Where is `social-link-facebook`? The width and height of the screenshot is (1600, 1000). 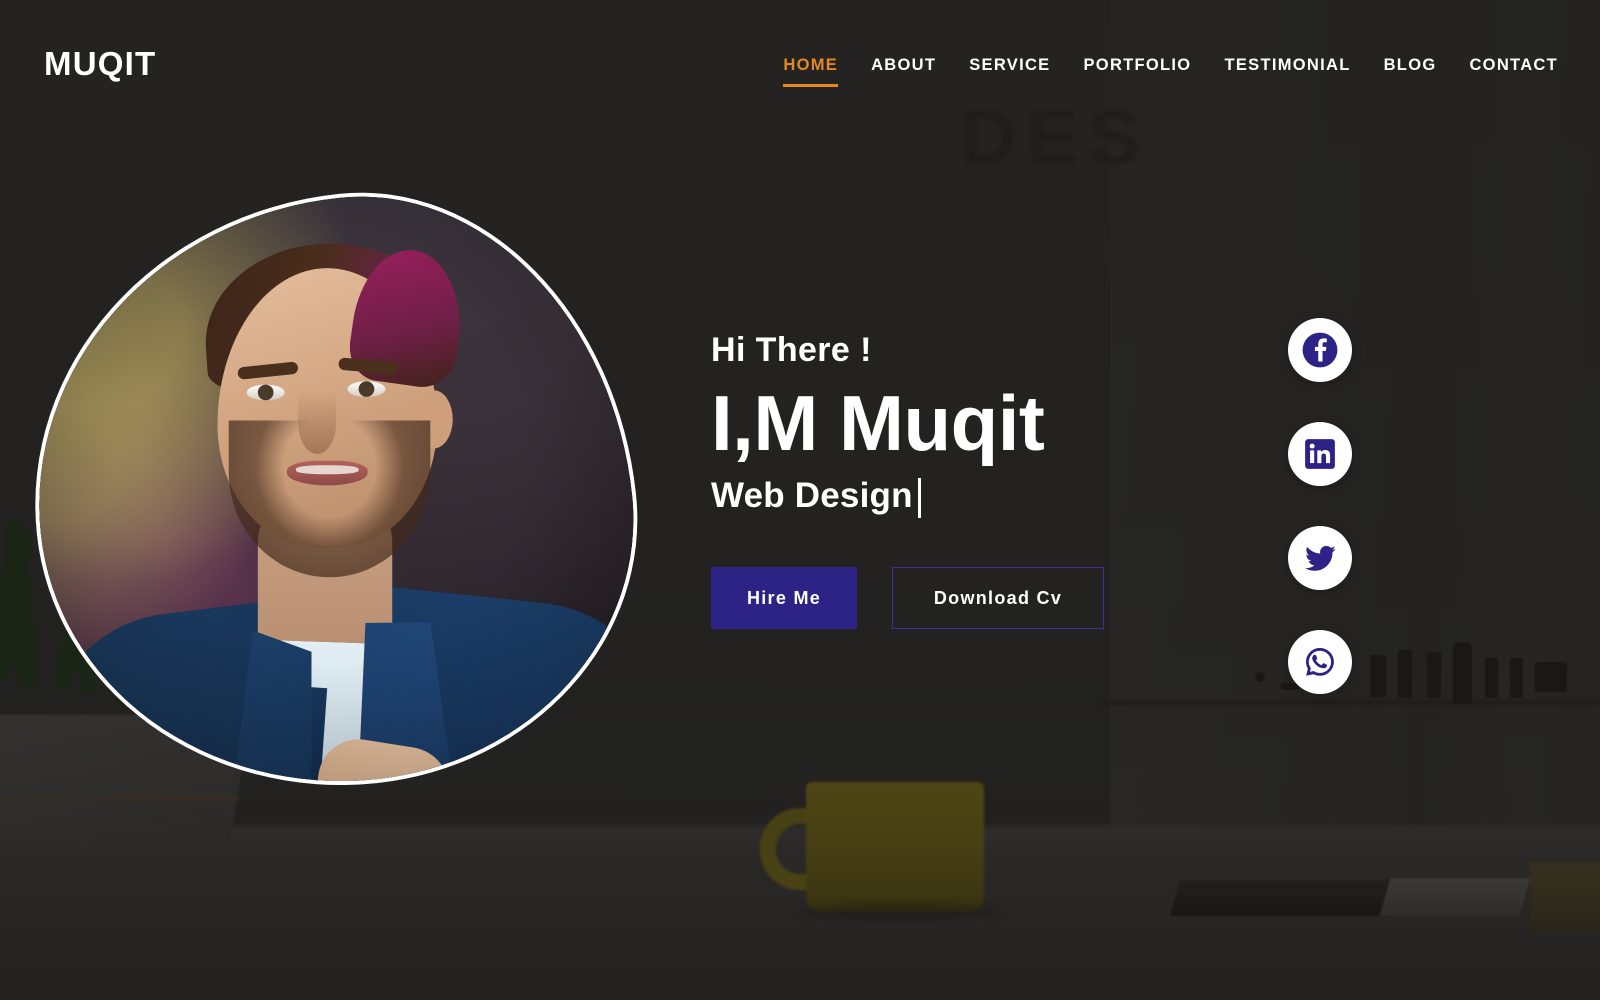 social-link-facebook is located at coordinates (1320, 350).